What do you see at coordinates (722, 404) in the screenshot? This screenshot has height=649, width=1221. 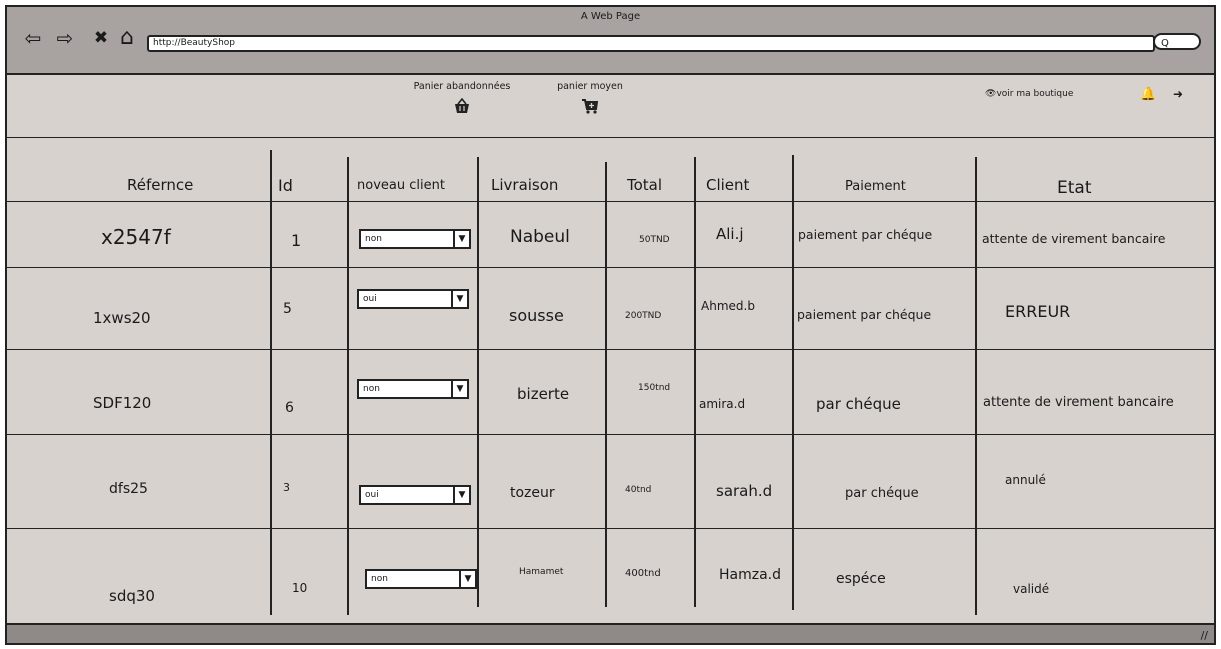 I see `row3-client: amira.d` at bounding box center [722, 404].